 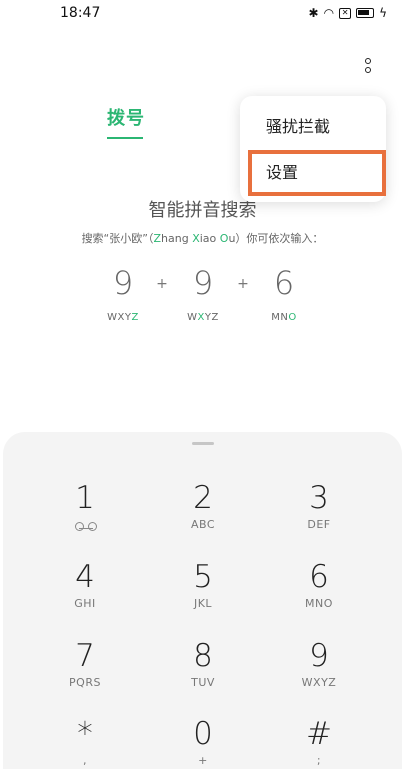 I want to click on battery-icon, so click(x=365, y=13).